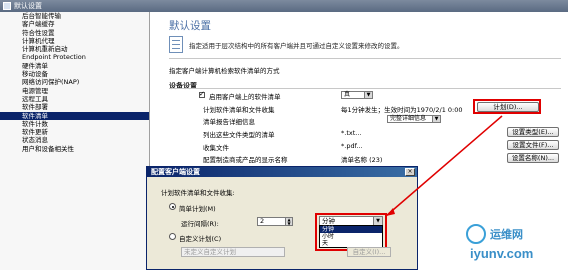 This screenshot has width=568, height=270. I want to click on group-divider, so click(365, 88).